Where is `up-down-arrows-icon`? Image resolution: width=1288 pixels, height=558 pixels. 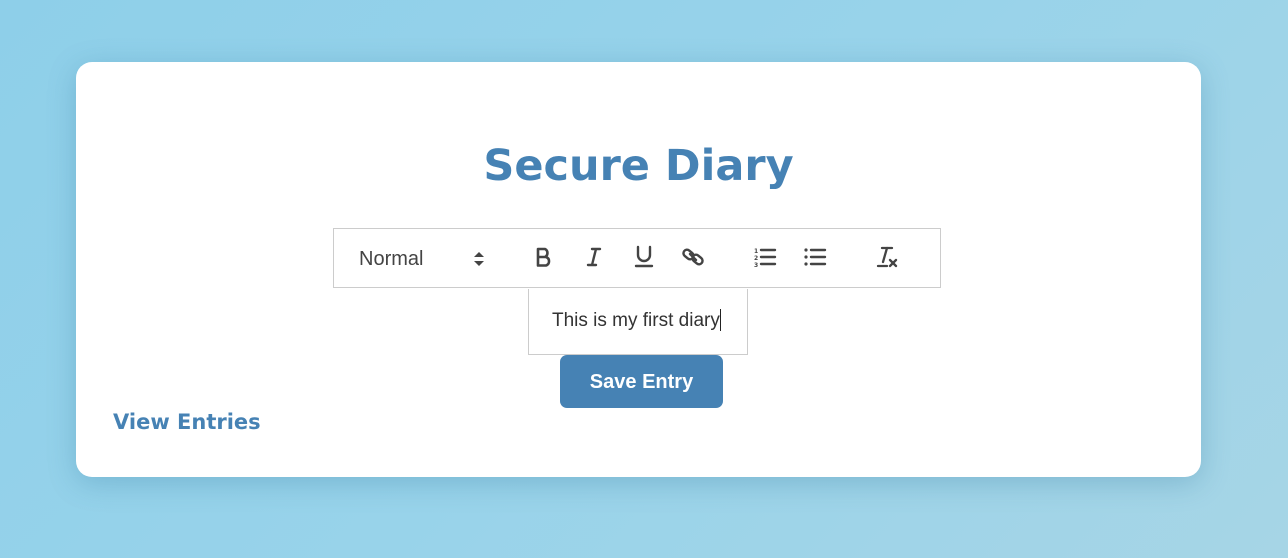
up-down-arrows-icon is located at coordinates (479, 261).